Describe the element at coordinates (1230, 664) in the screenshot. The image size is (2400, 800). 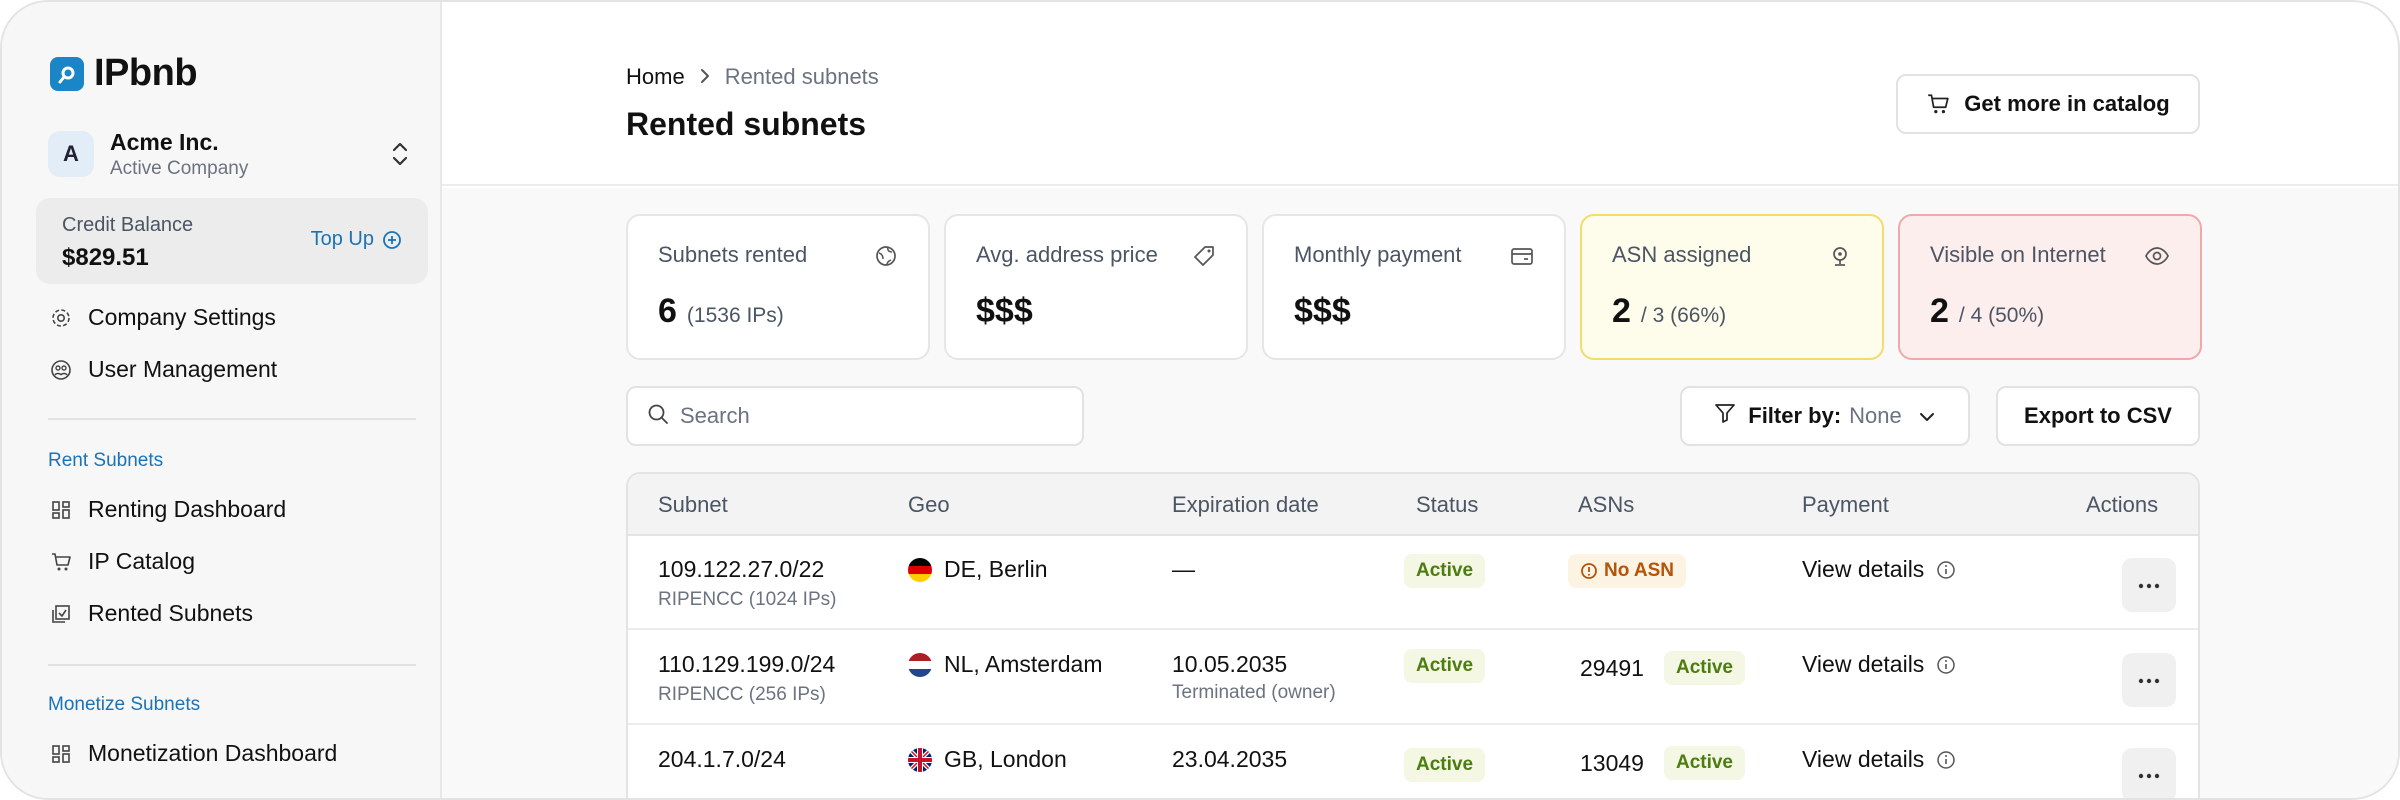
I see `expiration-date: 10.05.2035` at that location.